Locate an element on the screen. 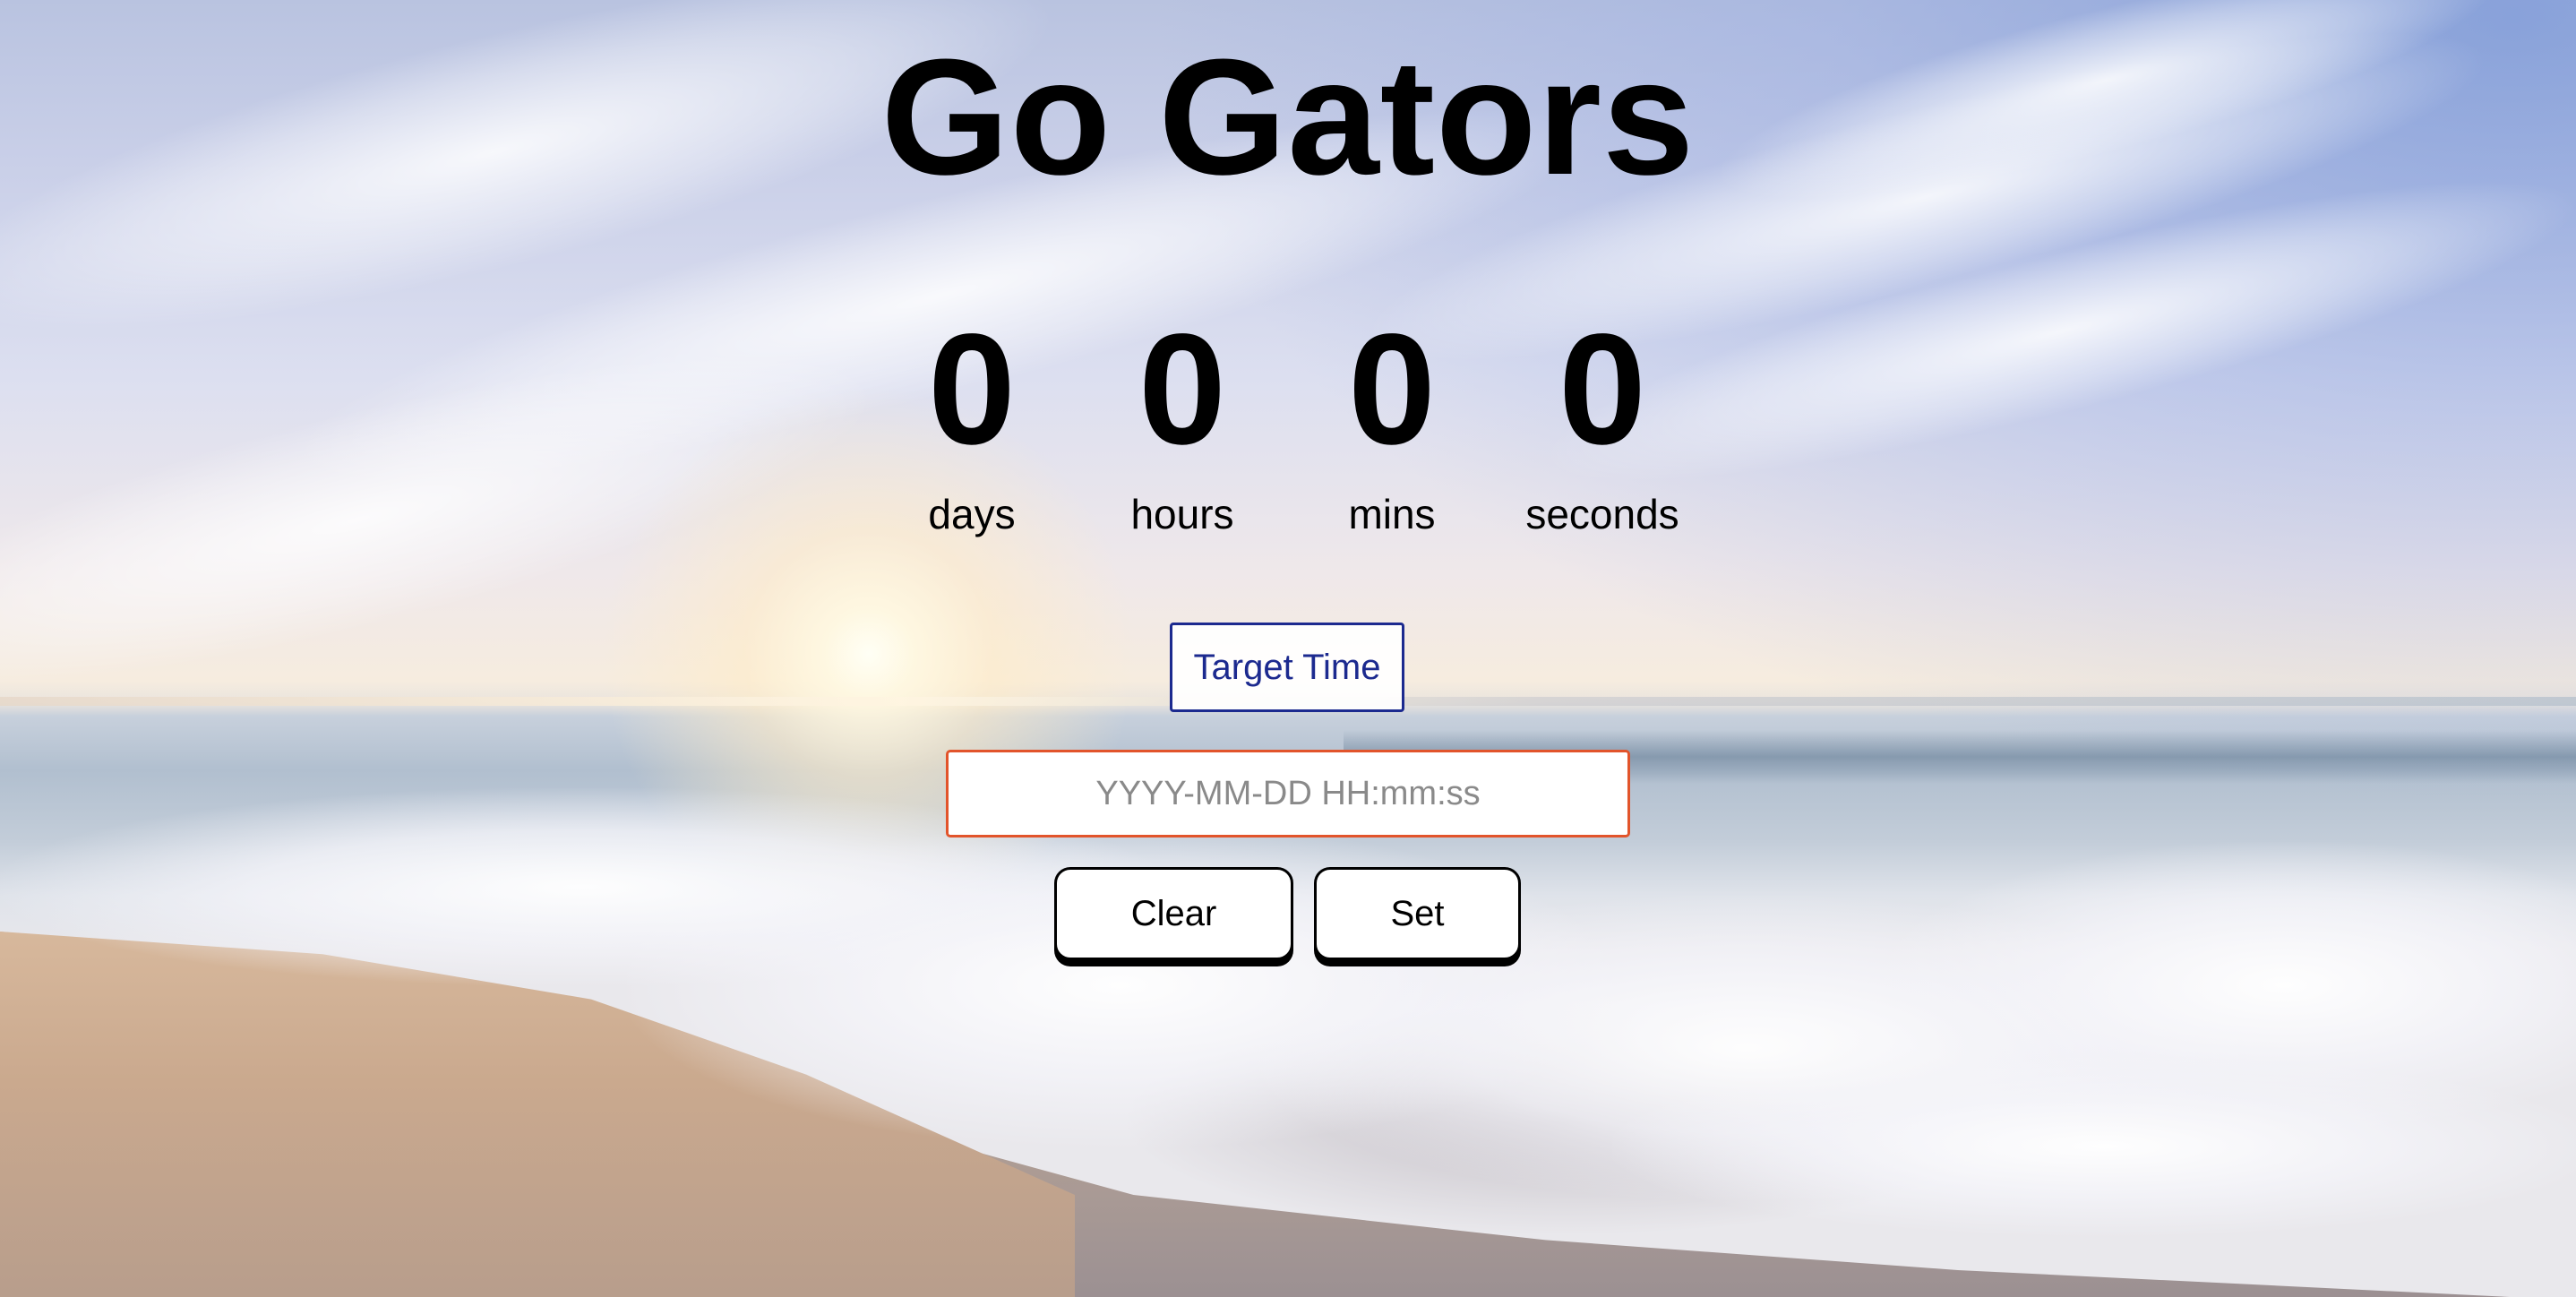  page-title: Go Gators is located at coordinates (1288, 116).